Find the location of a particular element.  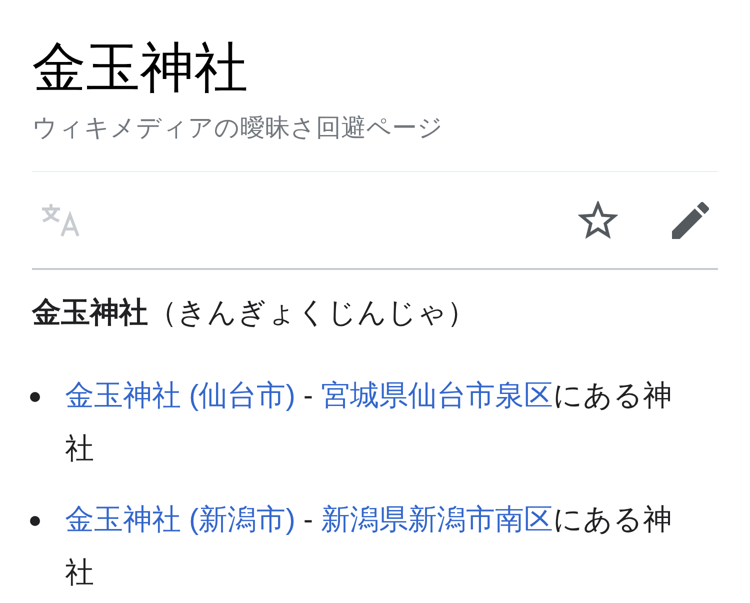

link: 宮城県仙台市泉区 is located at coordinates (437, 396).